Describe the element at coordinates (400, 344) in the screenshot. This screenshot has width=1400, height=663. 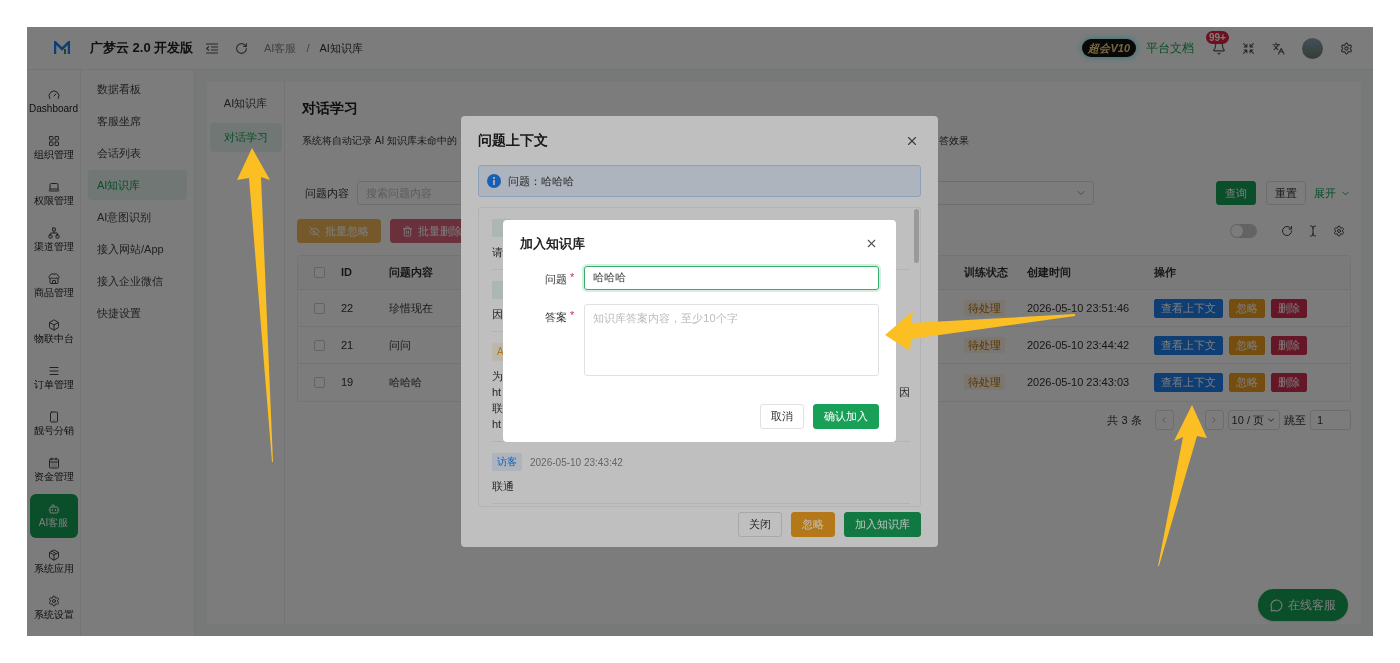
I see `table-cell: 问问` at that location.